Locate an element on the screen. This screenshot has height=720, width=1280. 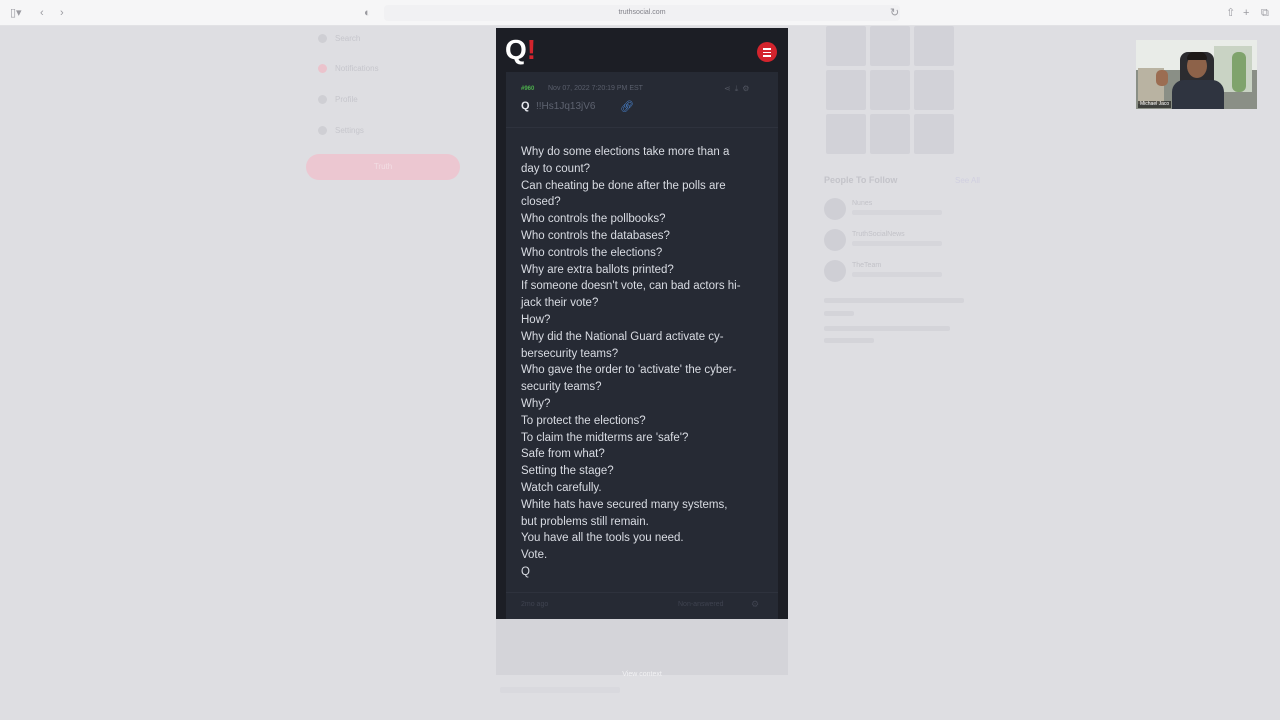
nav-item-profile: Profile is located at coordinates (338, 101).